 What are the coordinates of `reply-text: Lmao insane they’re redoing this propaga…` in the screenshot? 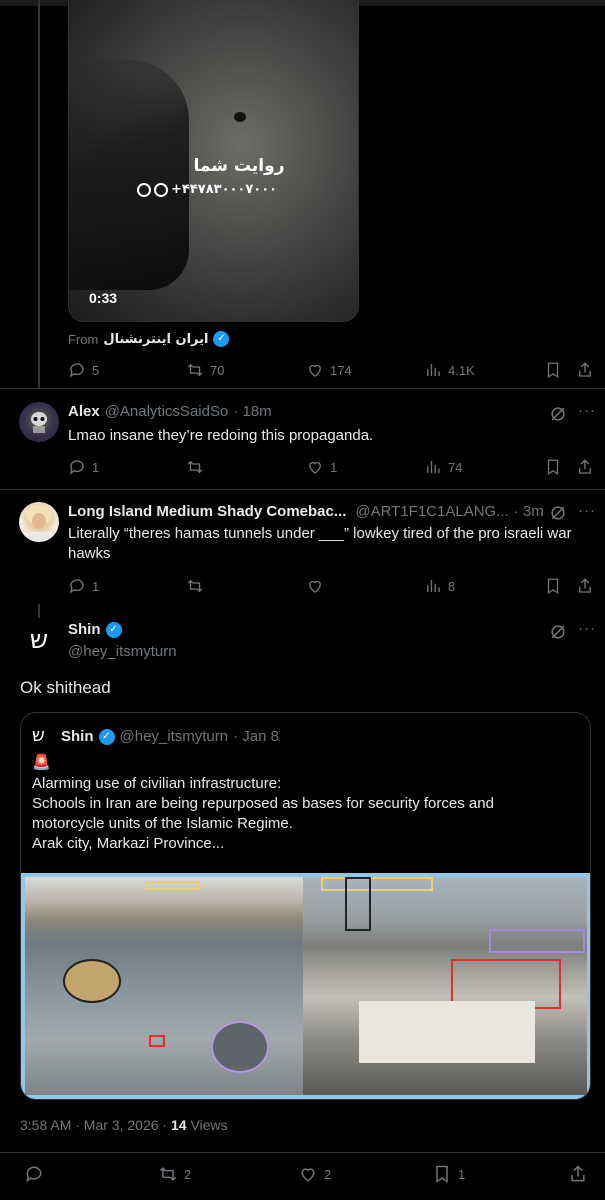 It's located at (221, 435).